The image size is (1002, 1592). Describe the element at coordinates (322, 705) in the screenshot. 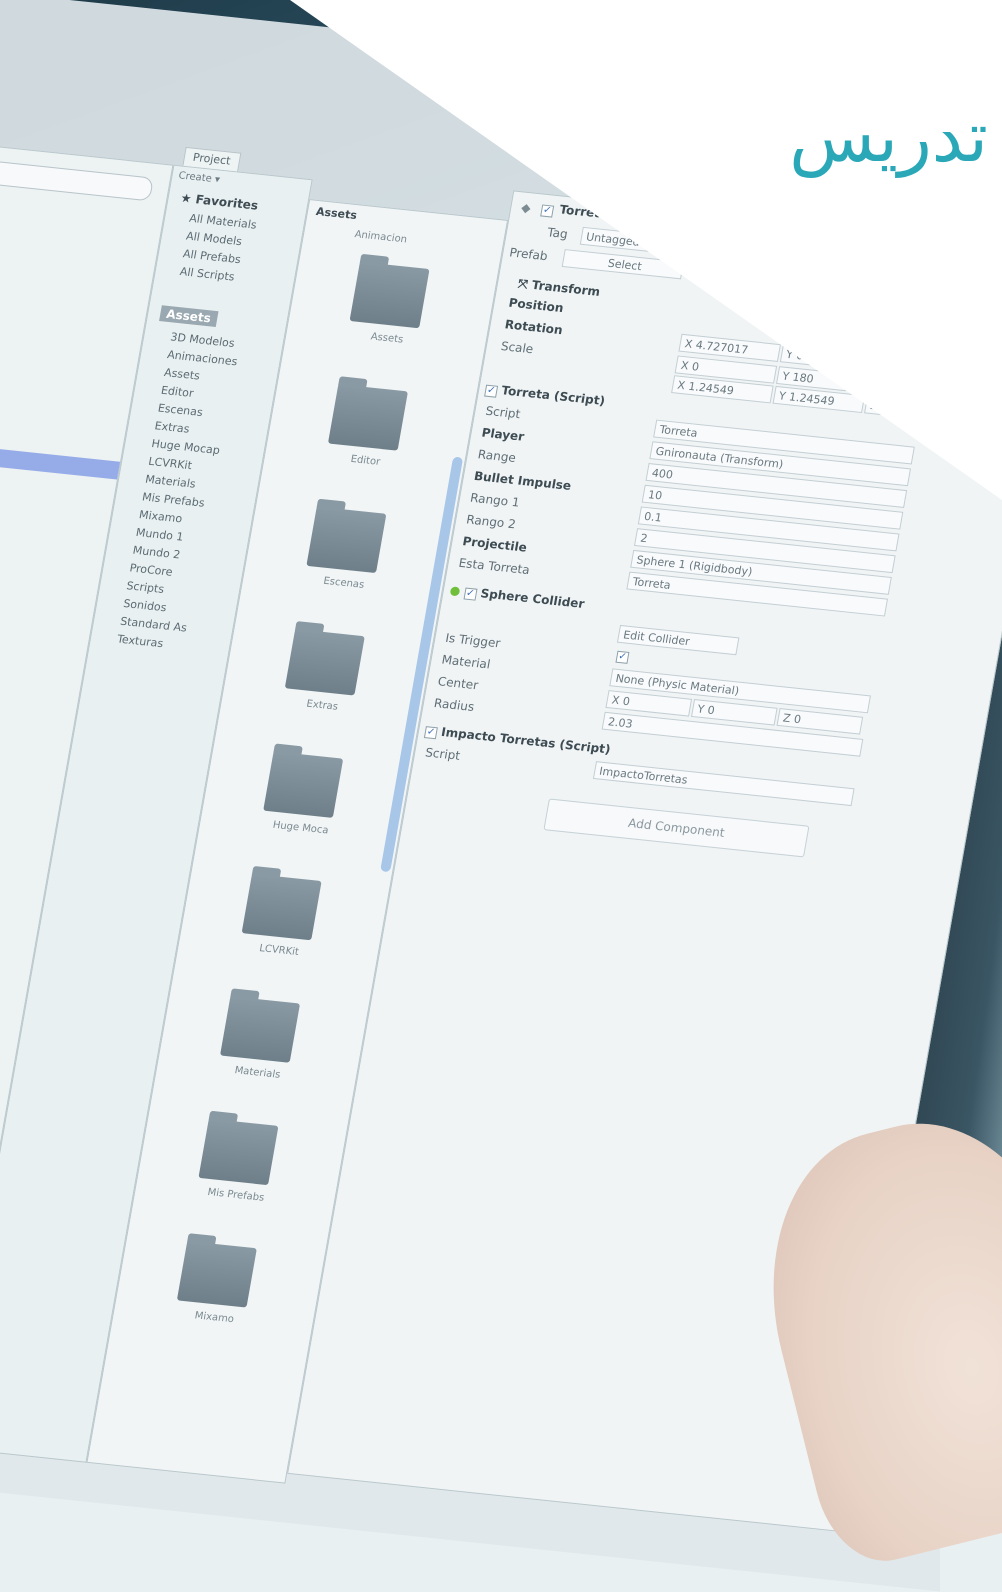

I see `folder-label: Extras` at that location.